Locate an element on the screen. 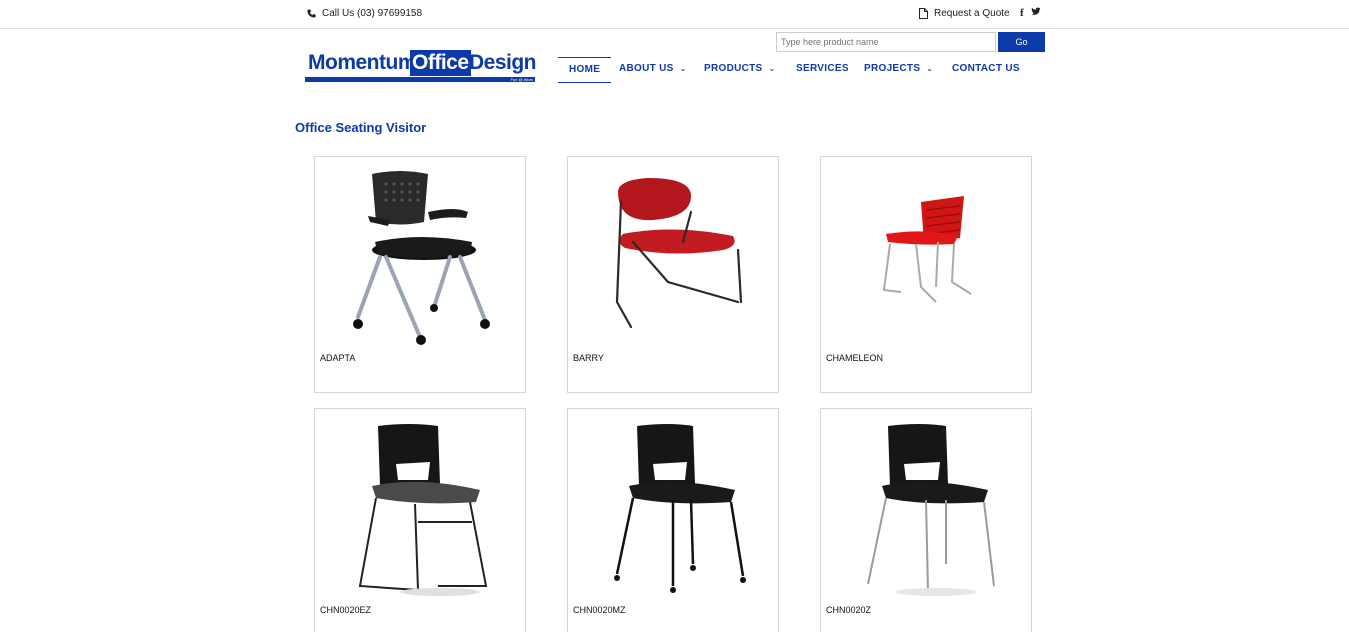 This screenshot has height=632, width=1349. nav-services-label: SERVICES is located at coordinates (822, 68).